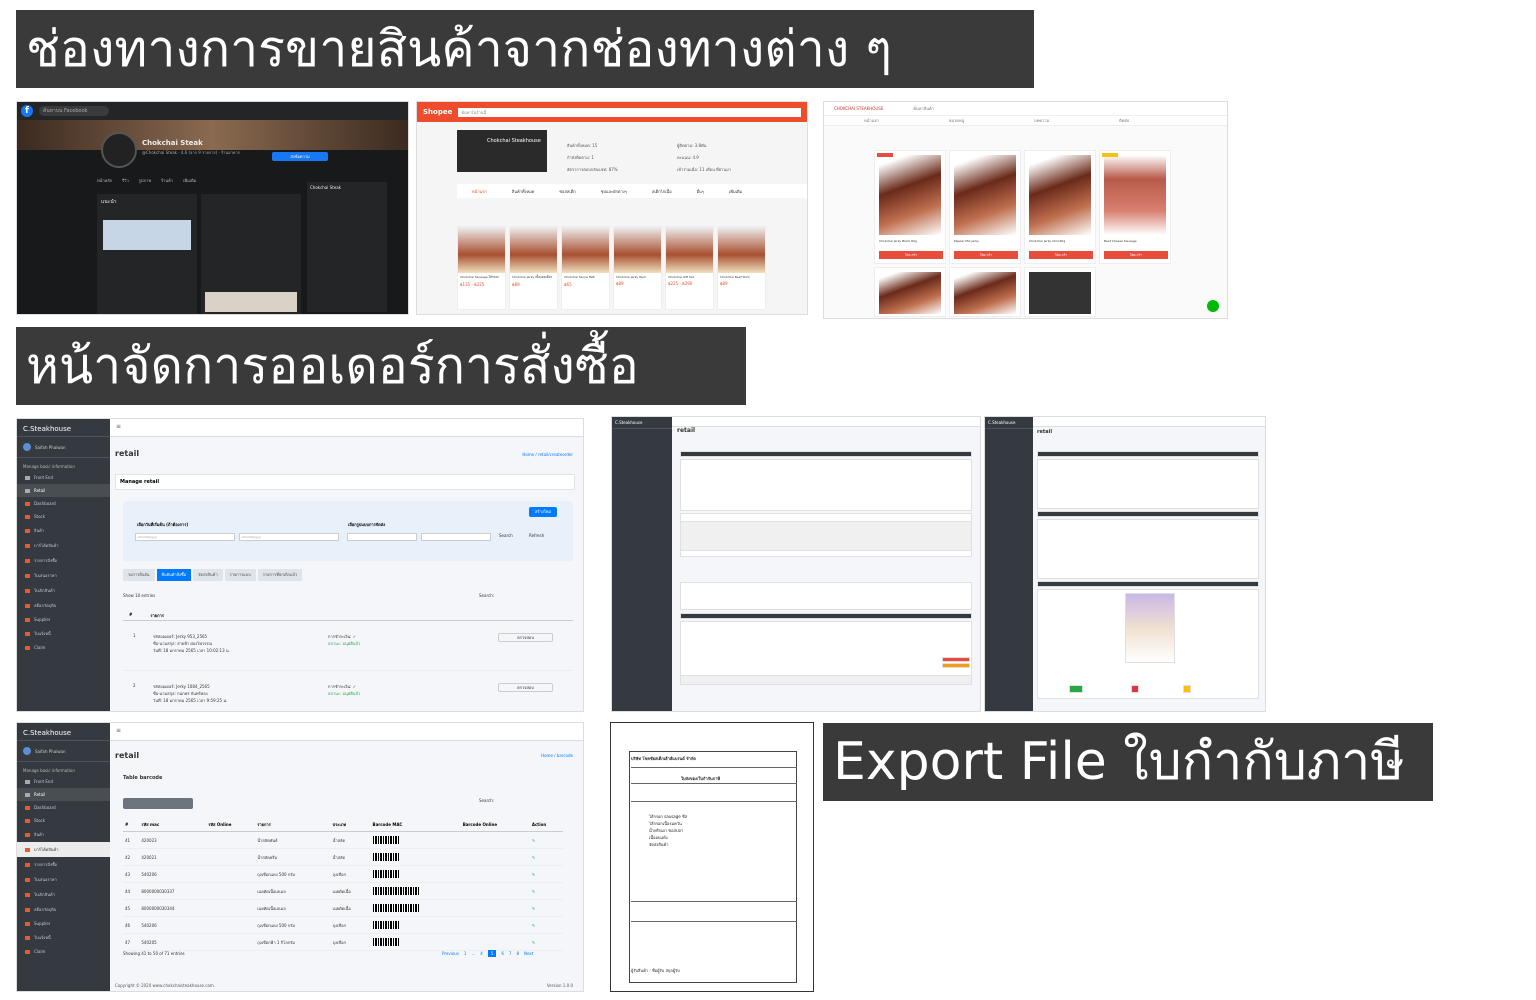 This screenshot has height=1000, width=1536. I want to click on col-header: Barcode MAC, so click(415, 825).